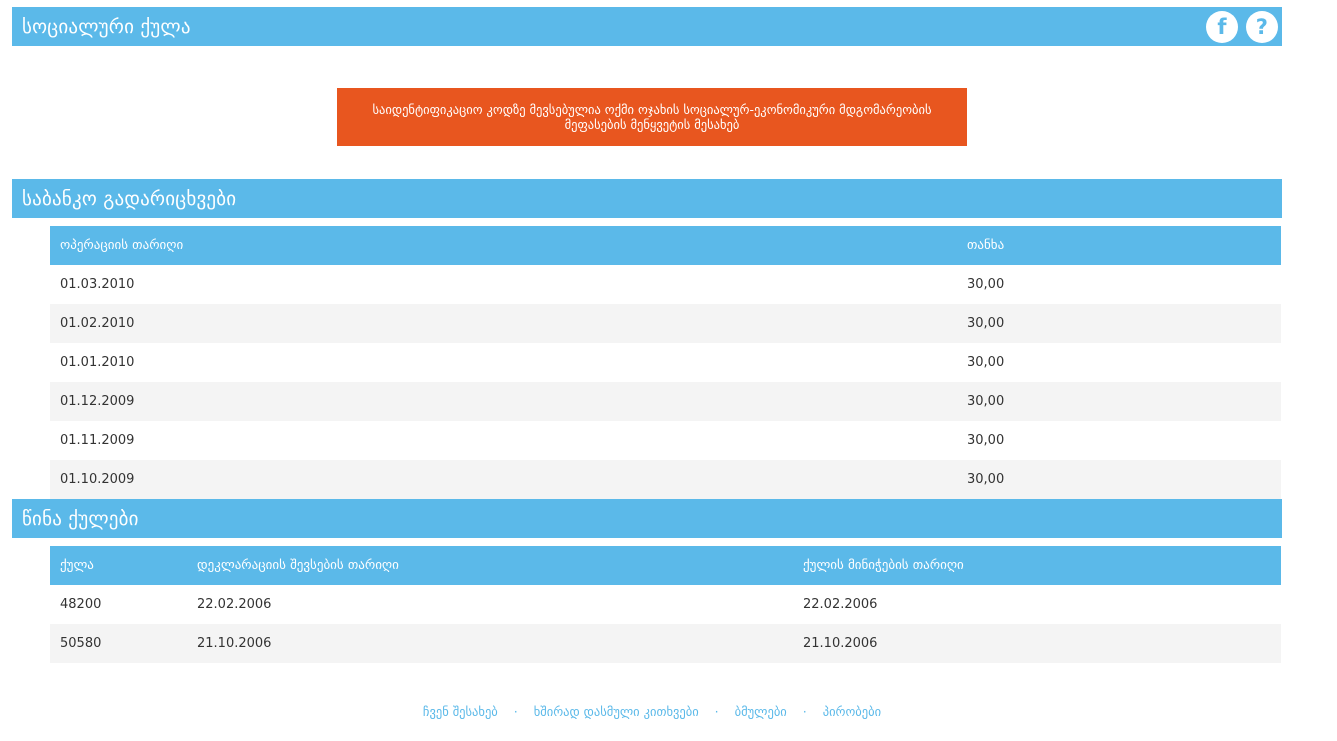 The width and height of the screenshot is (1337, 741). Describe the element at coordinates (97, 401) in the screenshot. I see `operation-date-cell: 01.12.2009` at that location.